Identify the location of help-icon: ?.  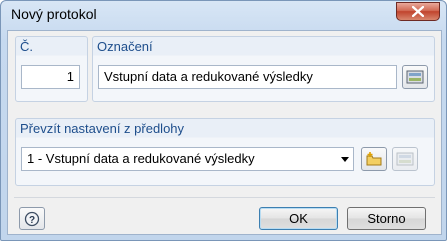
(32, 218).